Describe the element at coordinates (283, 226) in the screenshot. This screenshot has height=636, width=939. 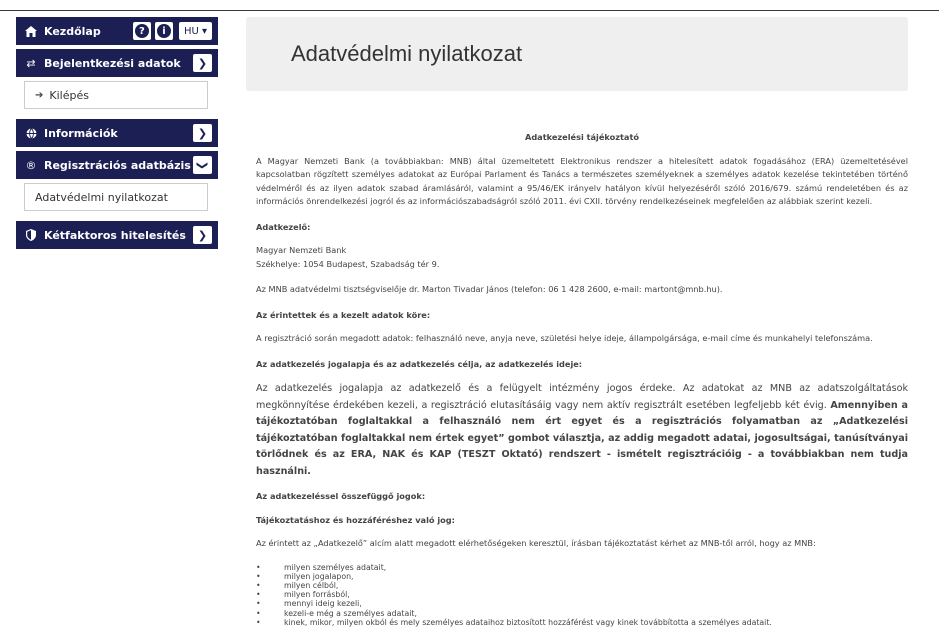
I see `controller-heading: Adatkezelő:` at that location.